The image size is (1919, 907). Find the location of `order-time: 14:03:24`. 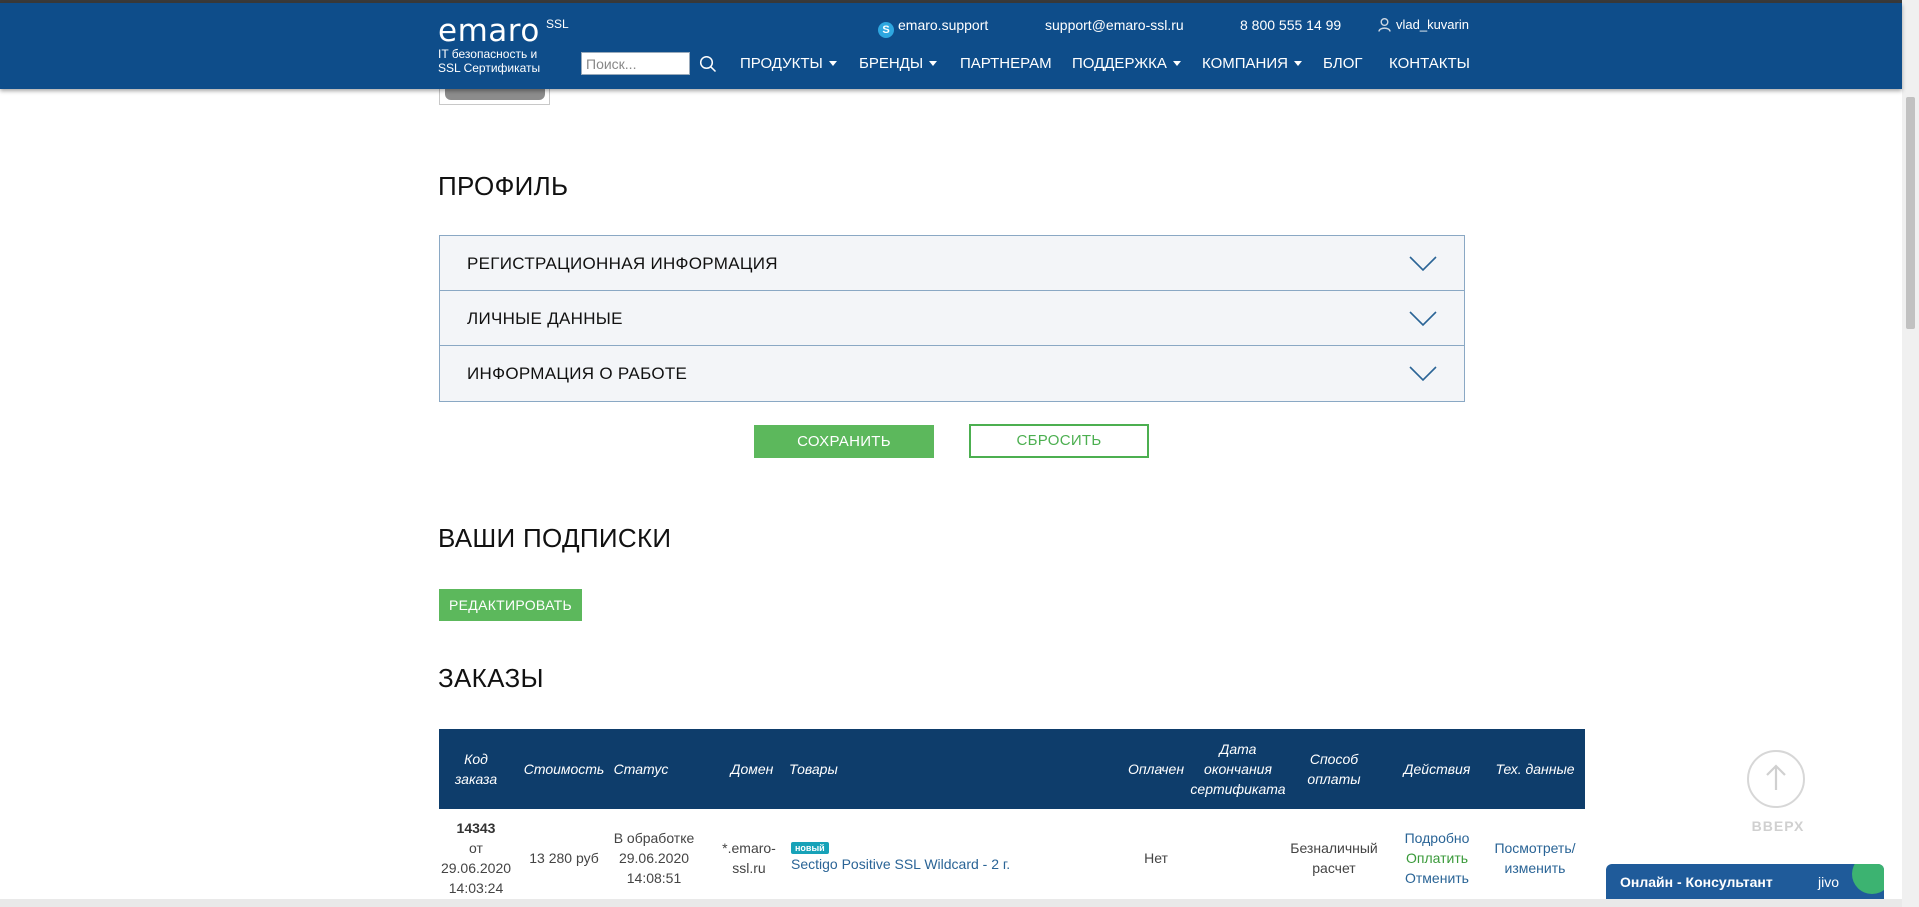

order-time: 14:03:24 is located at coordinates (476, 888).